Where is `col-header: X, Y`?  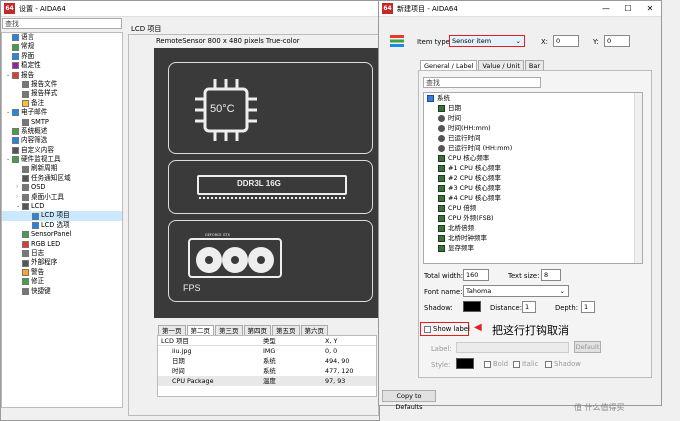
col-header: X, Y is located at coordinates (350, 340).